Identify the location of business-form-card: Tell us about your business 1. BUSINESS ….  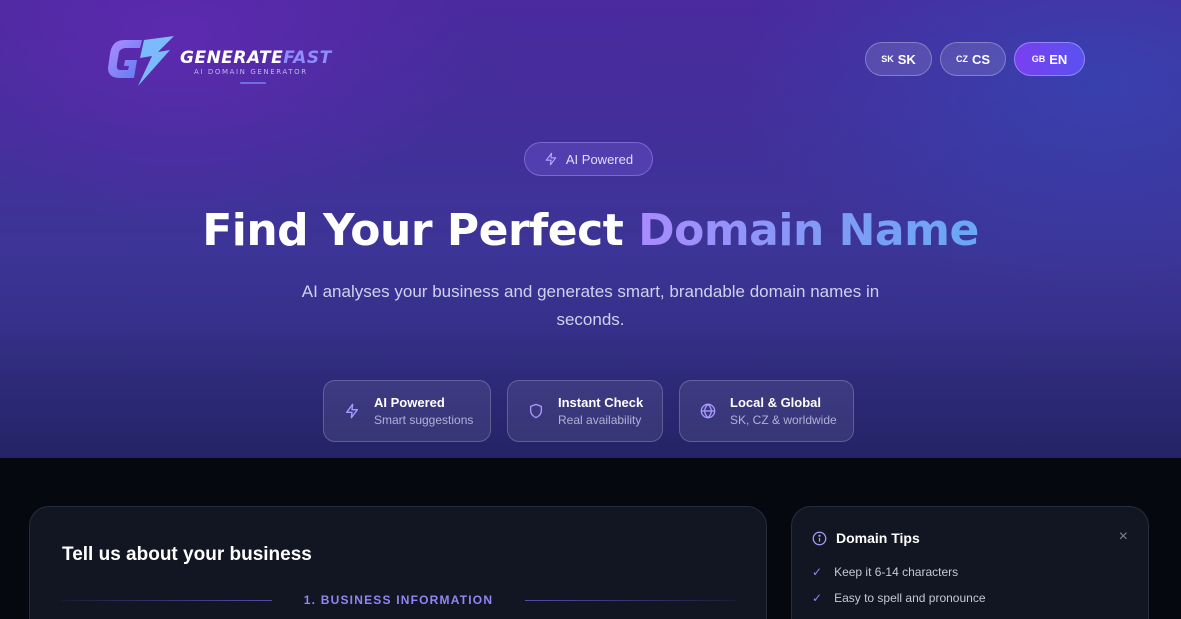
(398, 562).